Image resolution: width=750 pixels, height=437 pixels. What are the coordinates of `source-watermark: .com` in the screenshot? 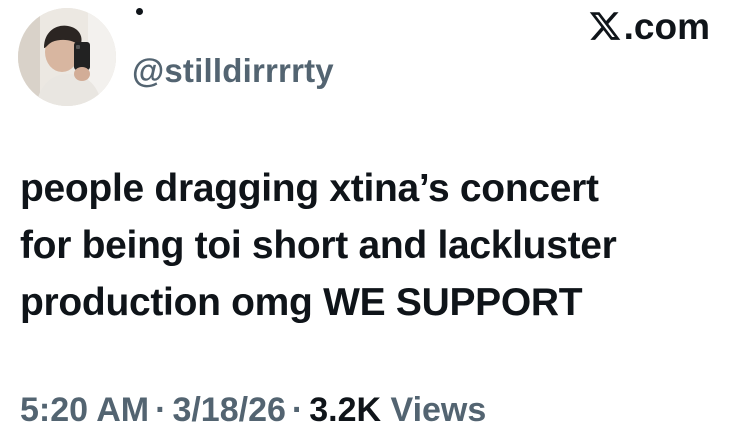 It's located at (649, 26).